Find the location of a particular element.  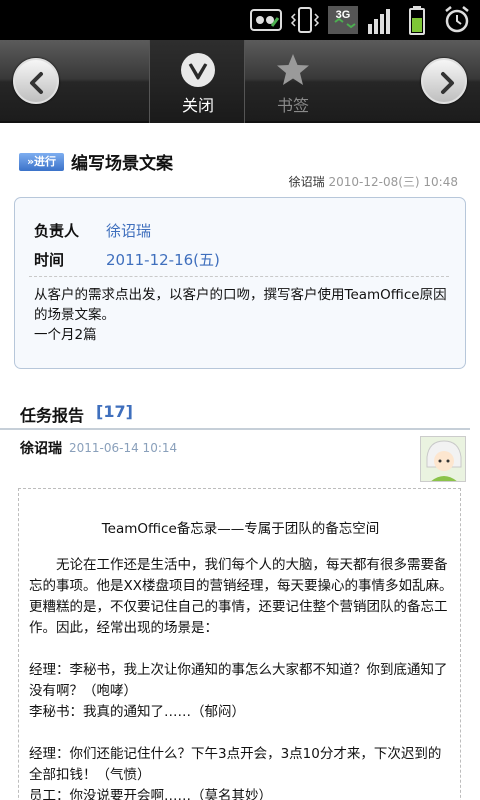

voicemail-icon is located at coordinates (266, 20).